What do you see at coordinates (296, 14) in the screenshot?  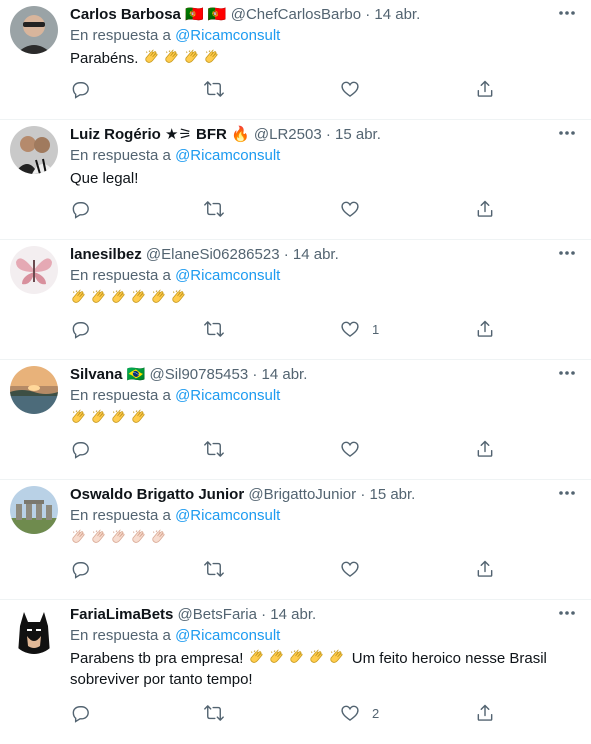 I see `handle: @ChefCarlosBarbo` at bounding box center [296, 14].